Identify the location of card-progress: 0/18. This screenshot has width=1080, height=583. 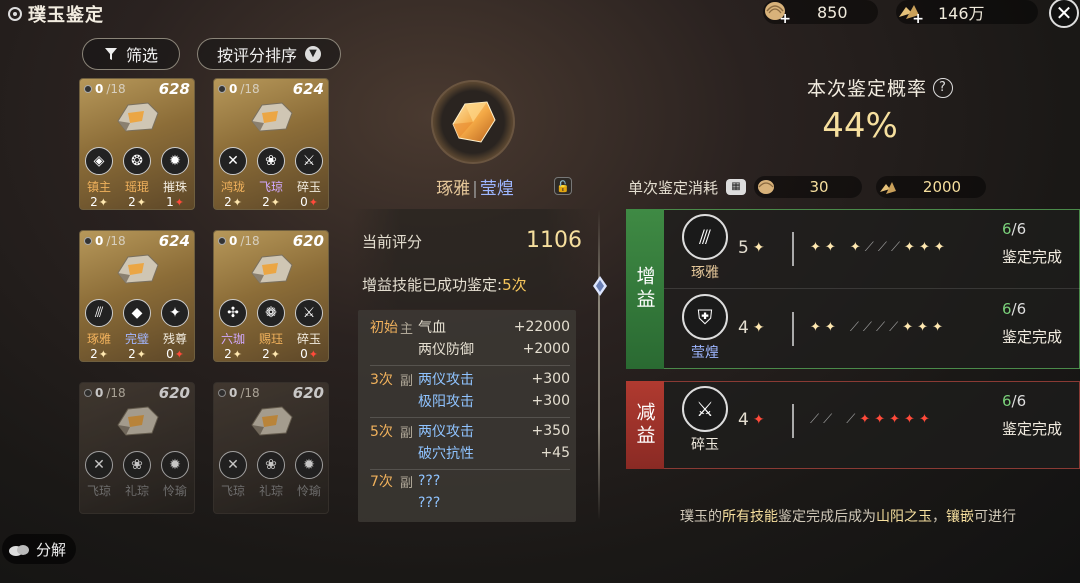
(105, 89).